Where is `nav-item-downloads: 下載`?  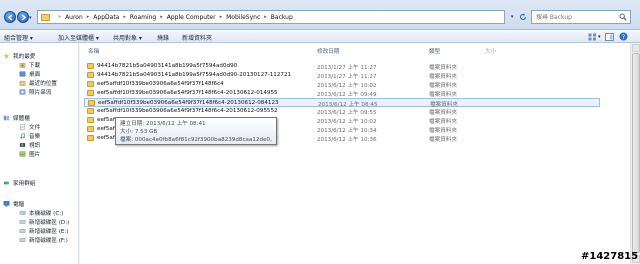
nav-item-downloads: 下載 is located at coordinates (29, 65).